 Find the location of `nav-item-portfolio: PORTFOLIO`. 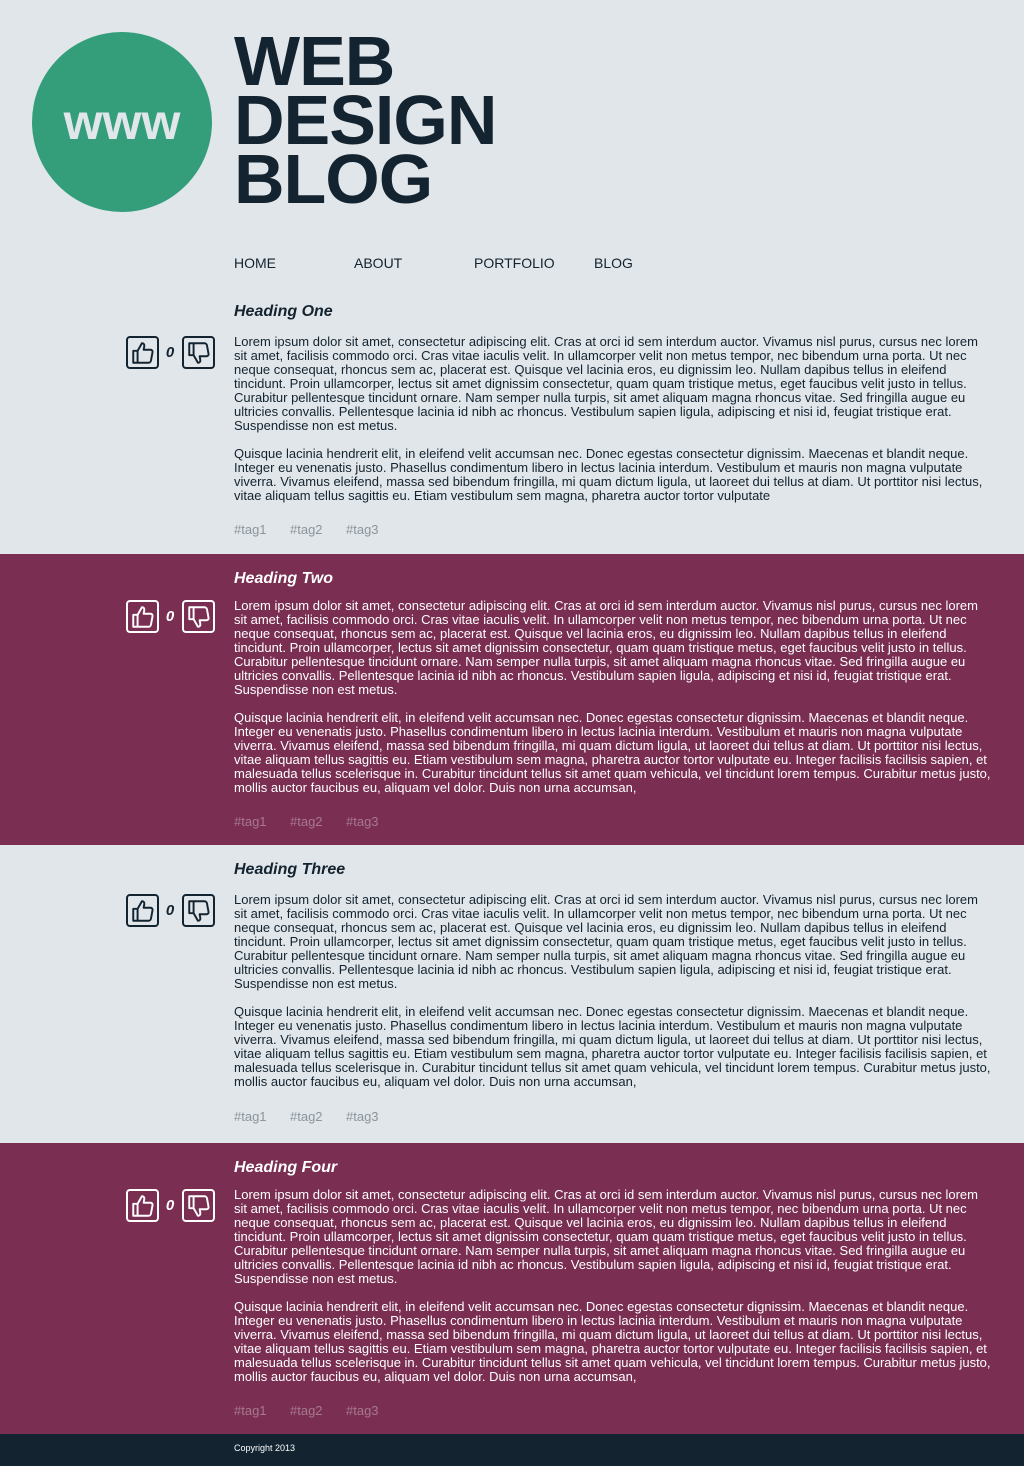

nav-item-portfolio: PORTFOLIO is located at coordinates (514, 263).